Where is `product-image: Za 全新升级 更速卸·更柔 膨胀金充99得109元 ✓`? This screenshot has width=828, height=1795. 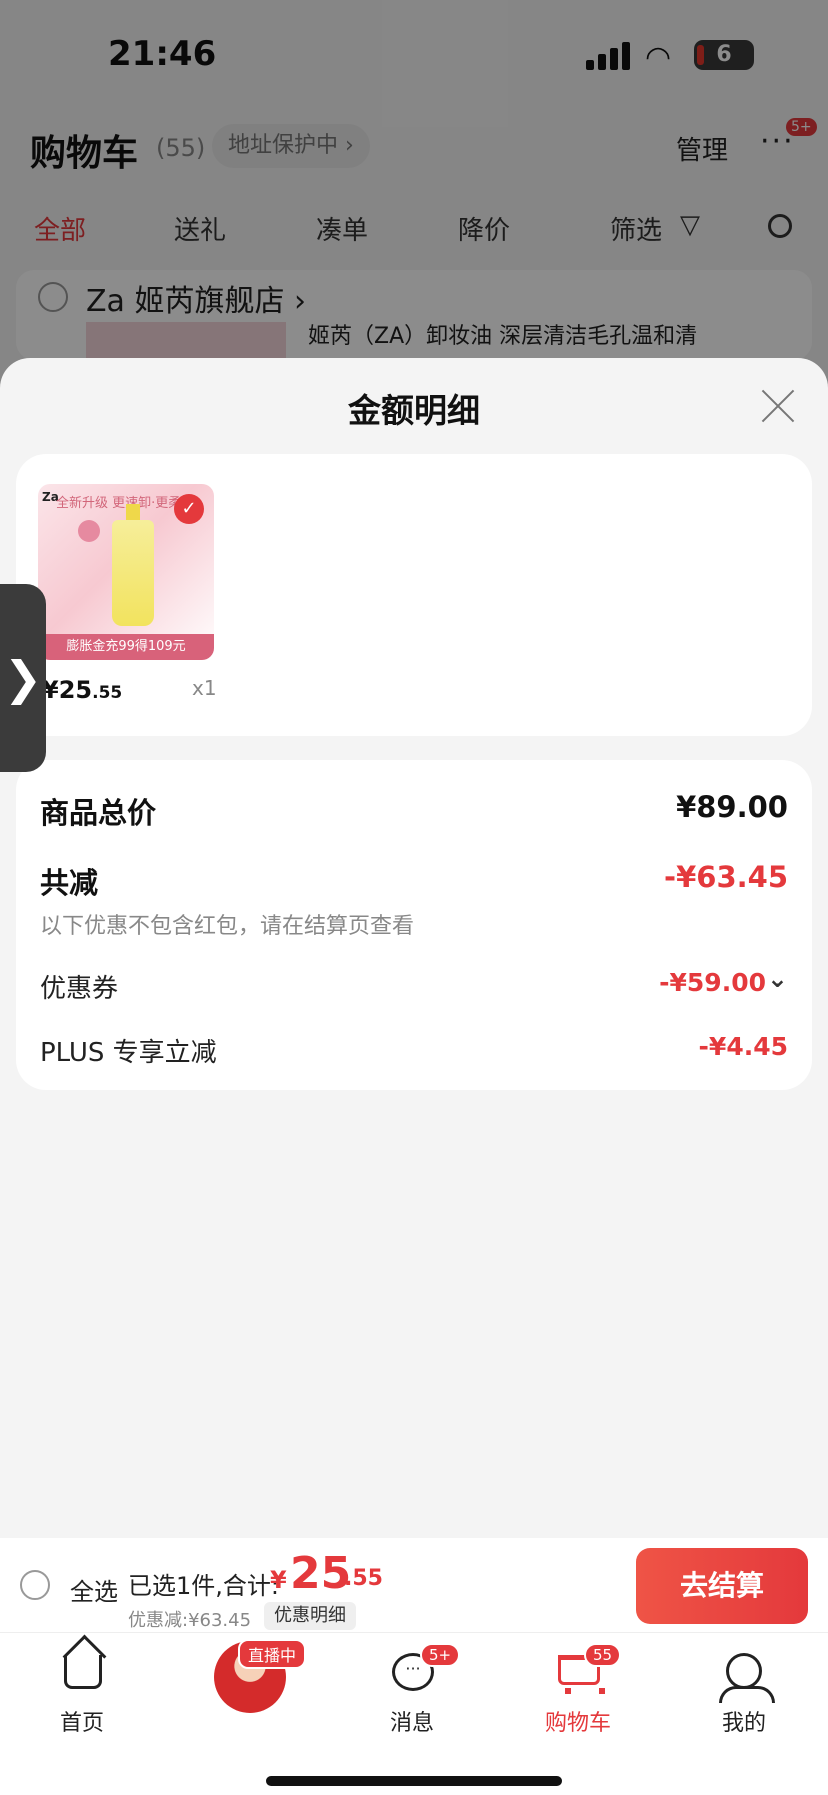 product-image: Za 全新升级 更速卸·更柔 膨胀金充99得109元 ✓ is located at coordinates (126, 572).